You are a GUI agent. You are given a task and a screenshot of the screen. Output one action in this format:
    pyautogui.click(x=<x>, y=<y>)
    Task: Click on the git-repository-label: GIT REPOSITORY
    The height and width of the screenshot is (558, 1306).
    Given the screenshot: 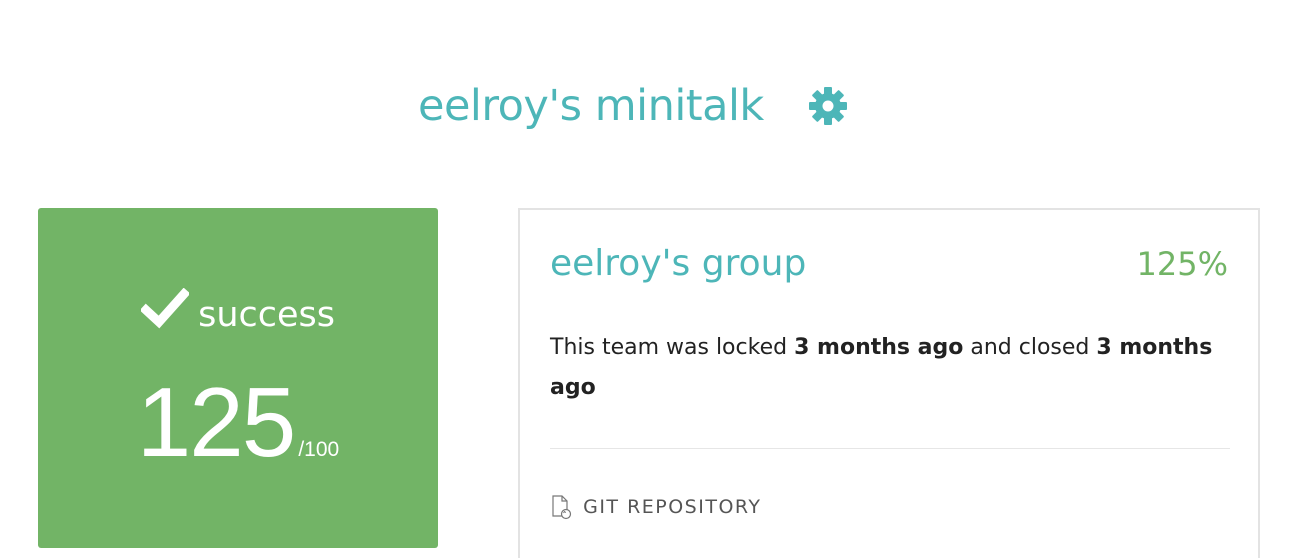 What is the action you would take?
    pyautogui.click(x=672, y=507)
    